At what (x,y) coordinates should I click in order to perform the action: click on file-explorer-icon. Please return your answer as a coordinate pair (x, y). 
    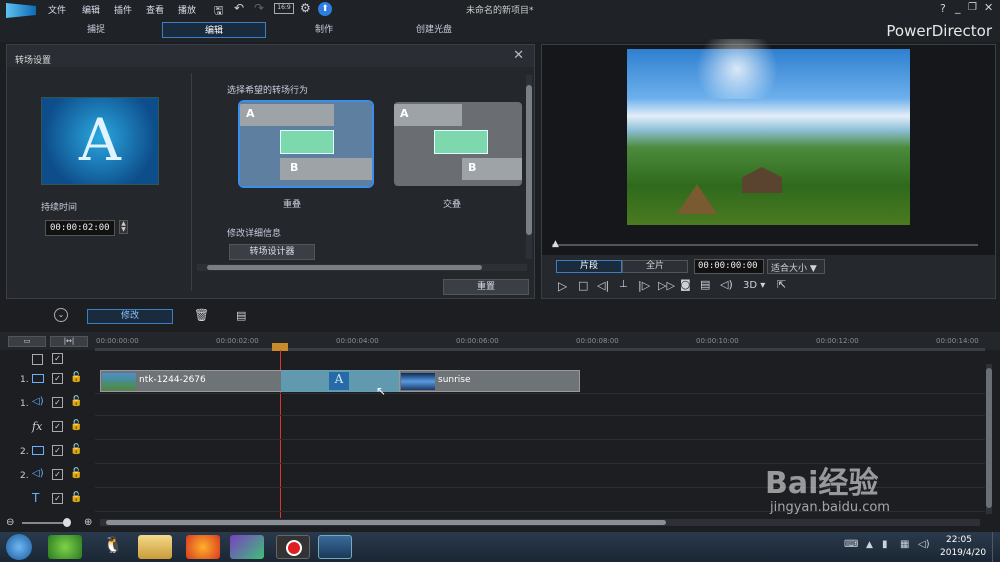
    Looking at the image, I should click on (155, 547).